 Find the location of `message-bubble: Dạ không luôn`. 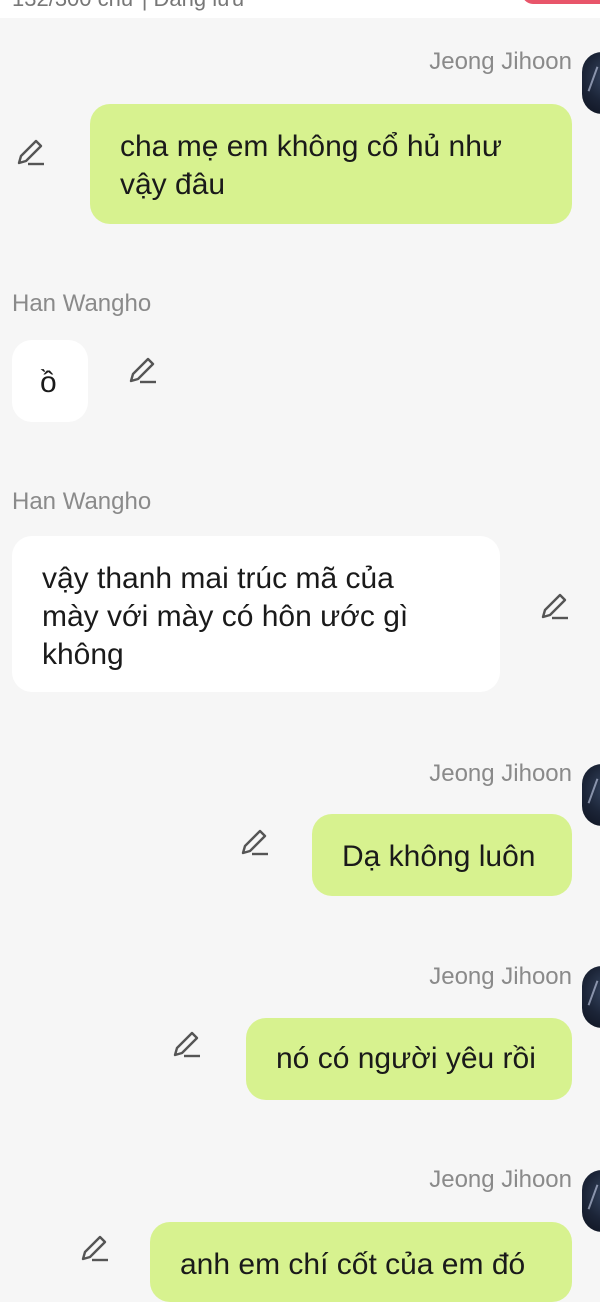

message-bubble: Dạ không luôn is located at coordinates (442, 855).